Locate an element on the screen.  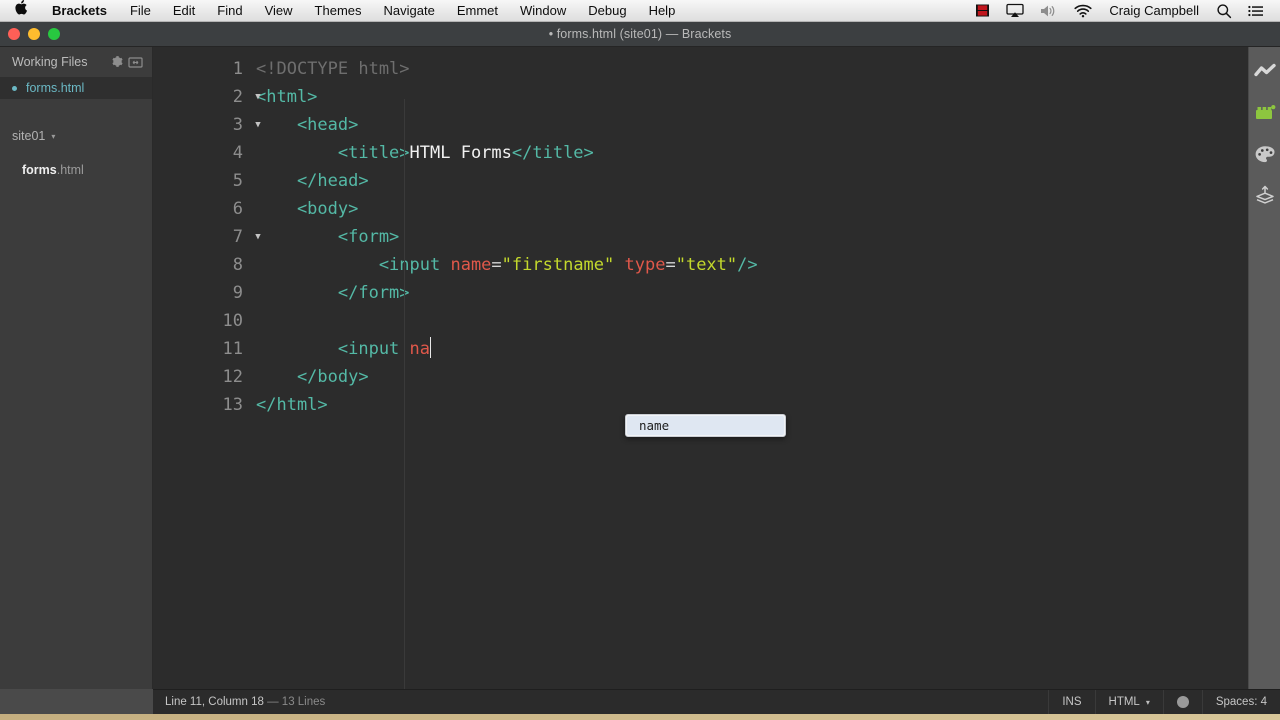
working-file-name: forms.html is located at coordinates (55, 88).